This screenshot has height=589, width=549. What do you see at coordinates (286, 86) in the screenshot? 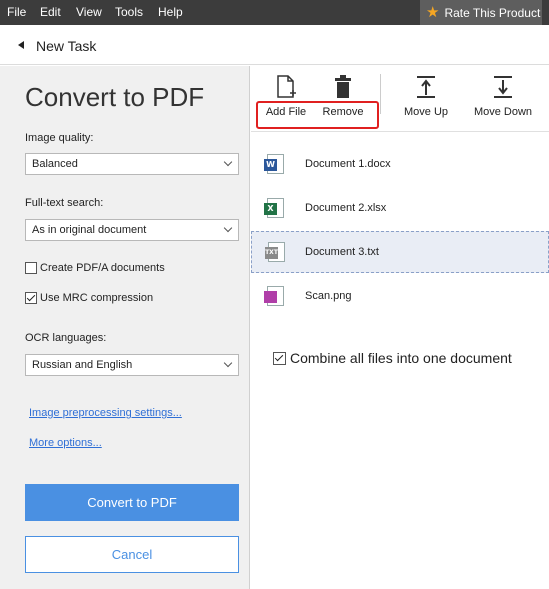
I see `add-file-icon` at bounding box center [286, 86].